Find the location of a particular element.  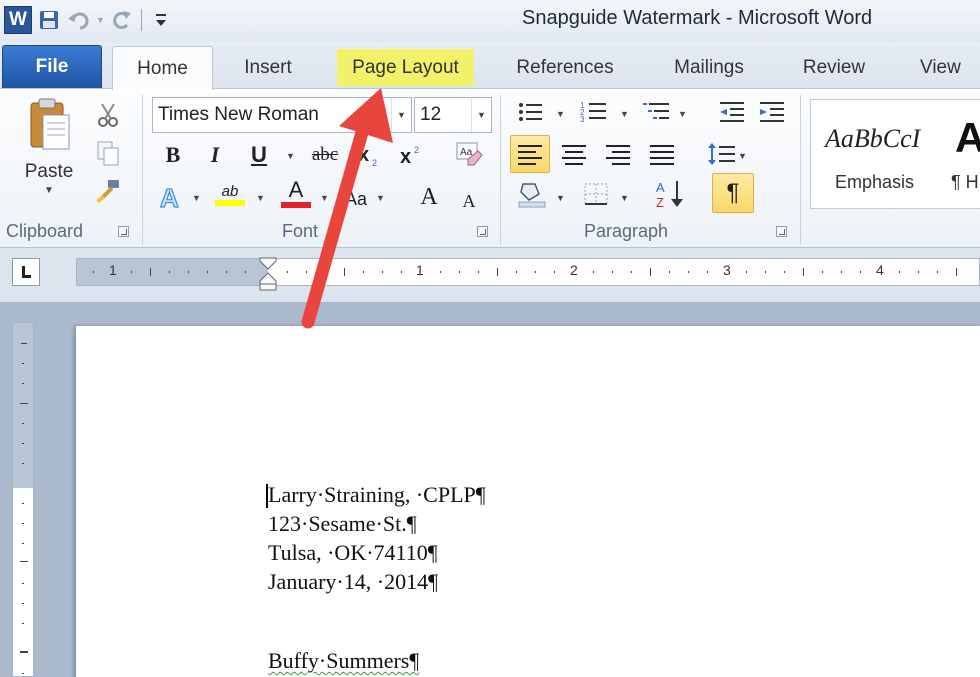

tab-stop-selector is located at coordinates (26, 272).